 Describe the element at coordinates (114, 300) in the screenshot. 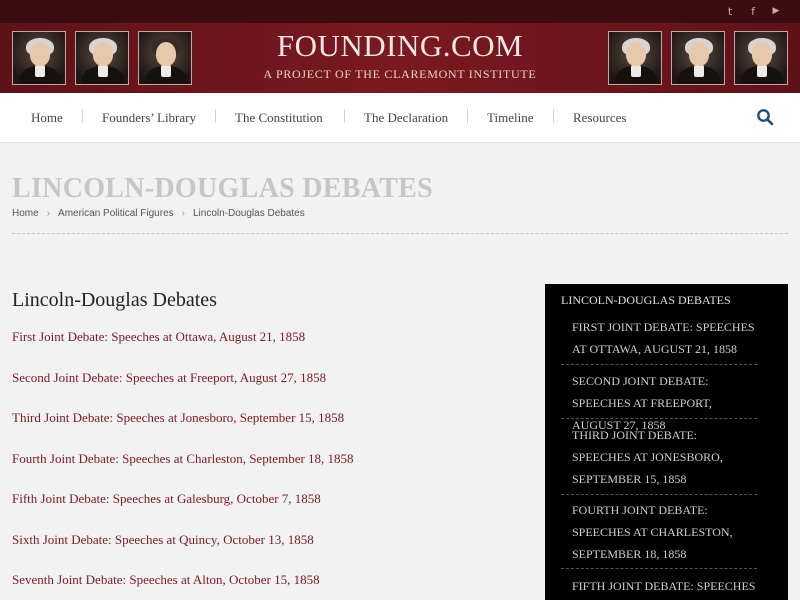

I see `content-heading: Lincoln-Douglas Debates` at that location.